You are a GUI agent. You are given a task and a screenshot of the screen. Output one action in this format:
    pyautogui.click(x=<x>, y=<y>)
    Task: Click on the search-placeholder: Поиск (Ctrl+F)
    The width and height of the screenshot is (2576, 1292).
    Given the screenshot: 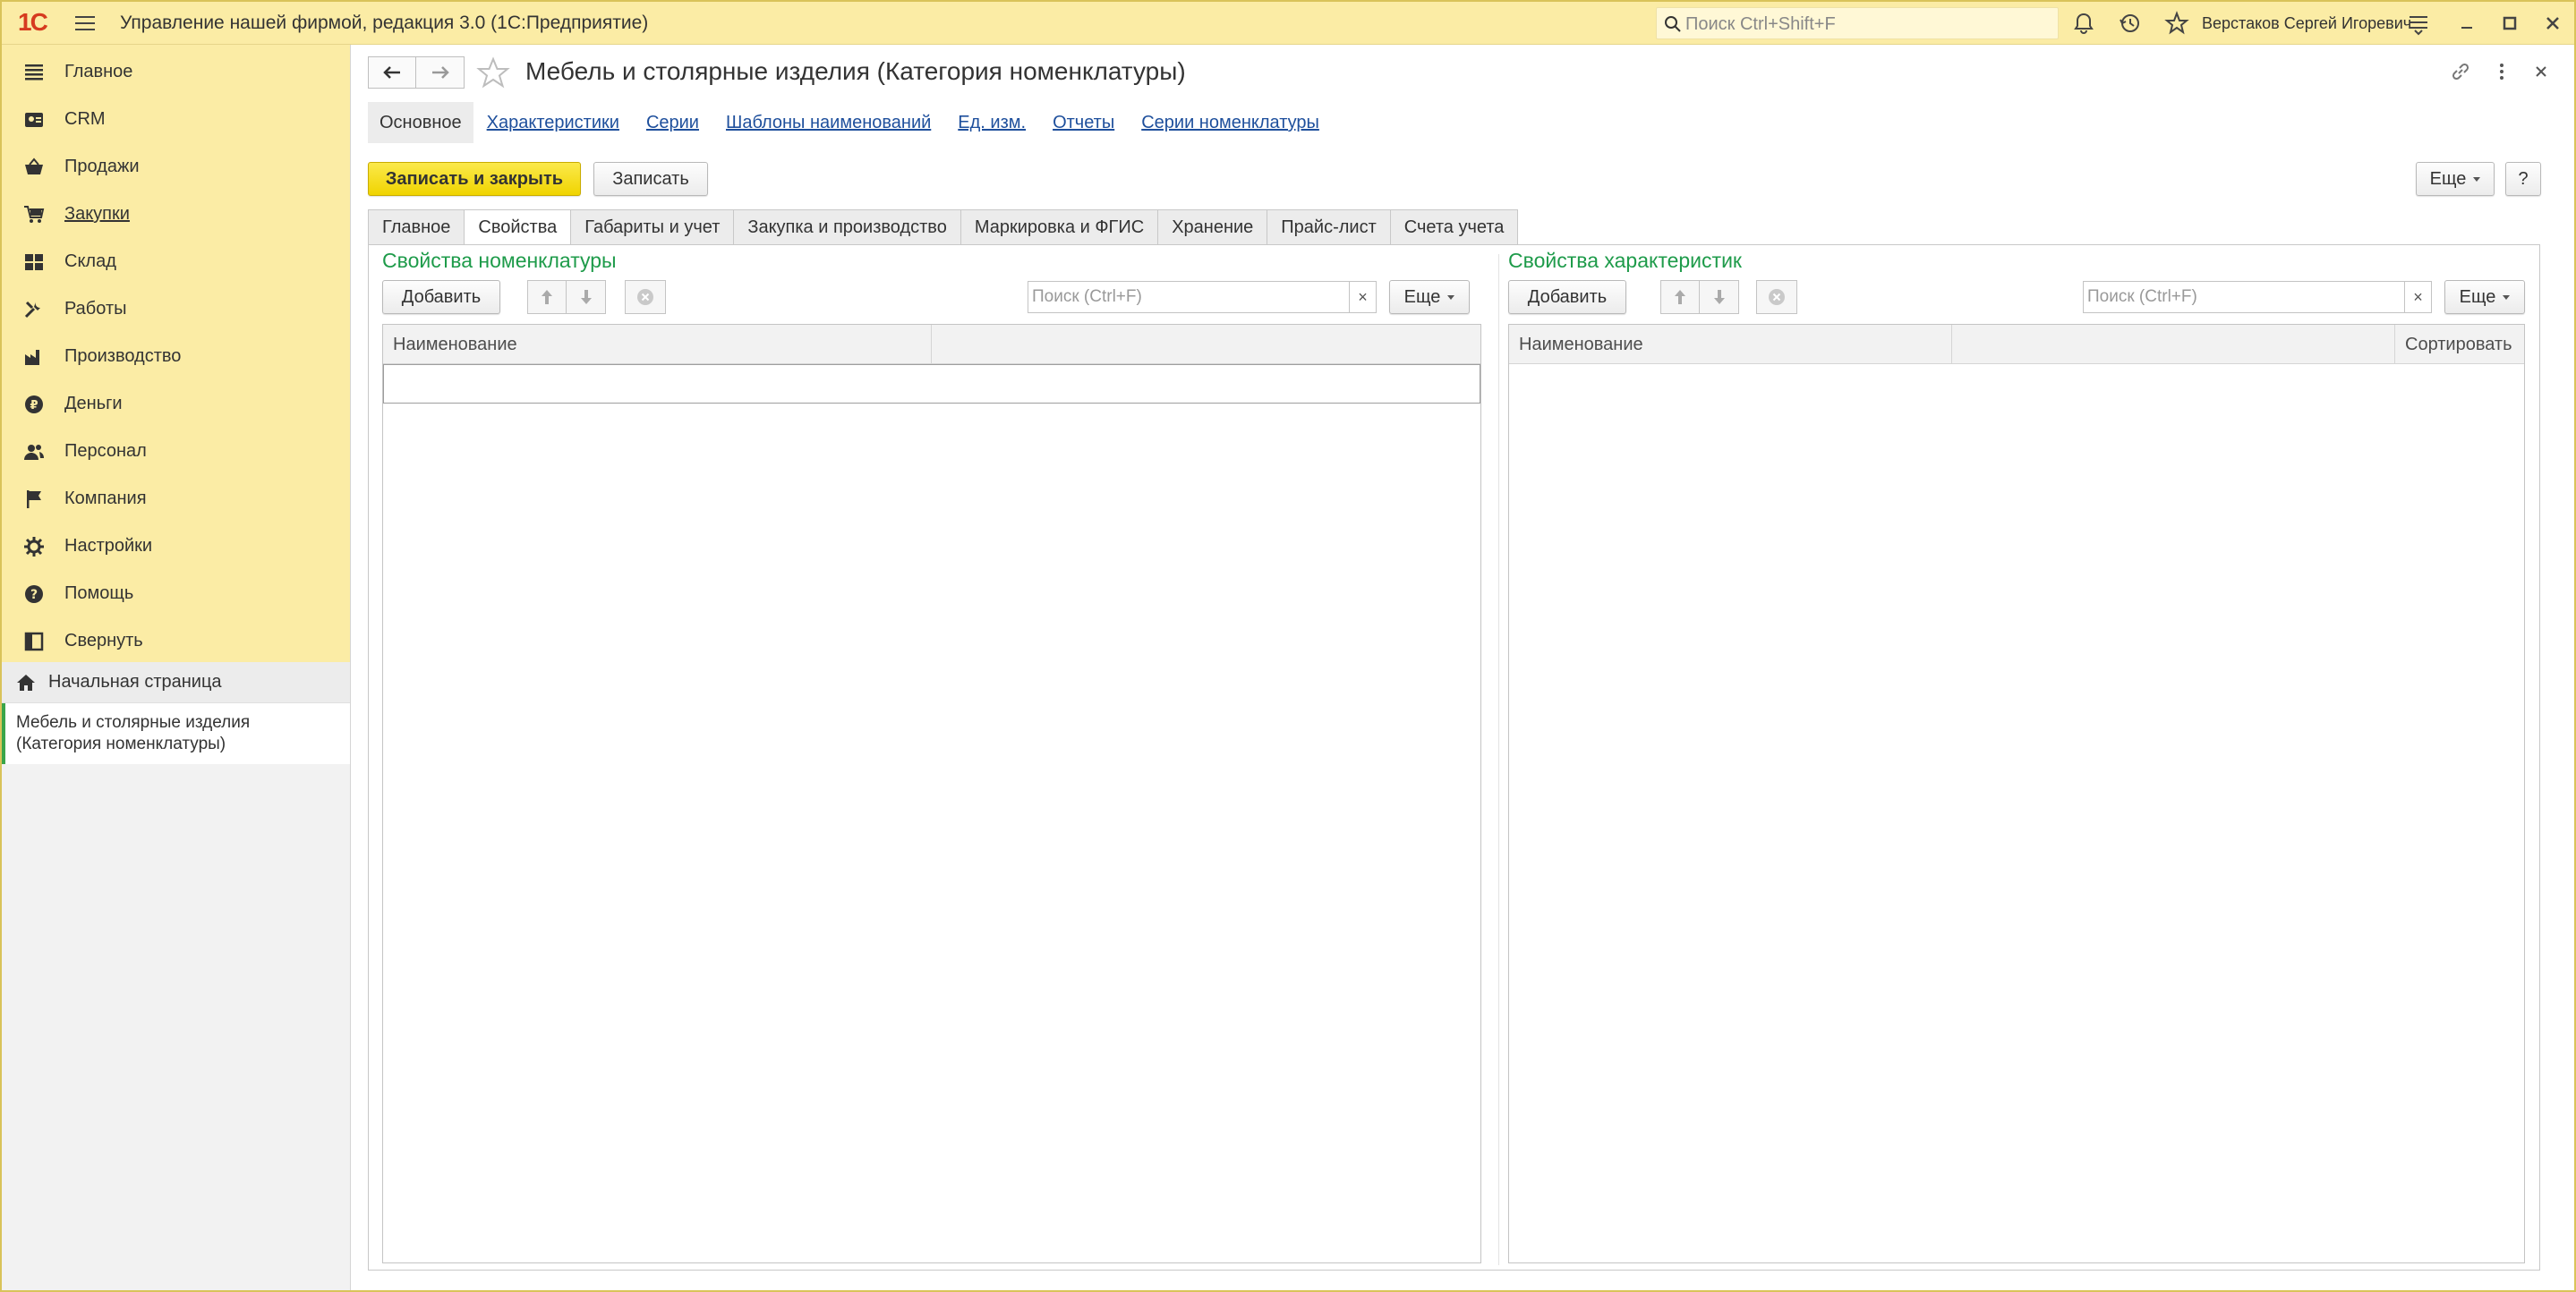 What is the action you would take?
    pyautogui.click(x=1087, y=296)
    